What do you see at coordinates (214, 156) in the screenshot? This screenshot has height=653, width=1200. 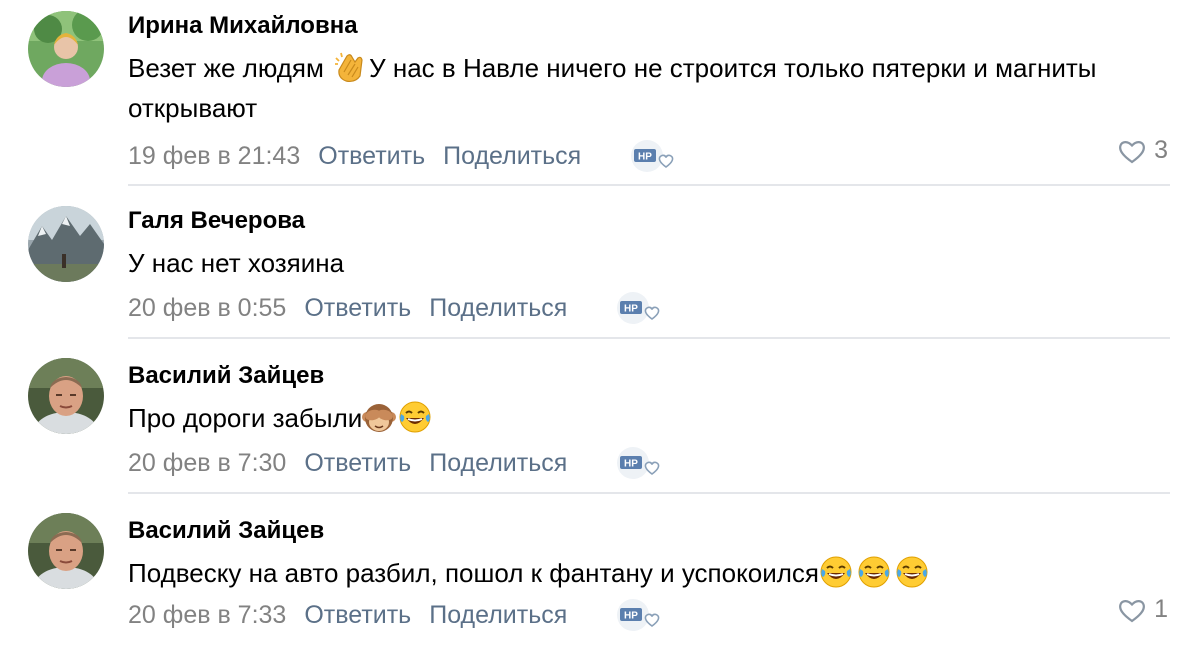 I see `comment-date: 19 фев в 21:43` at bounding box center [214, 156].